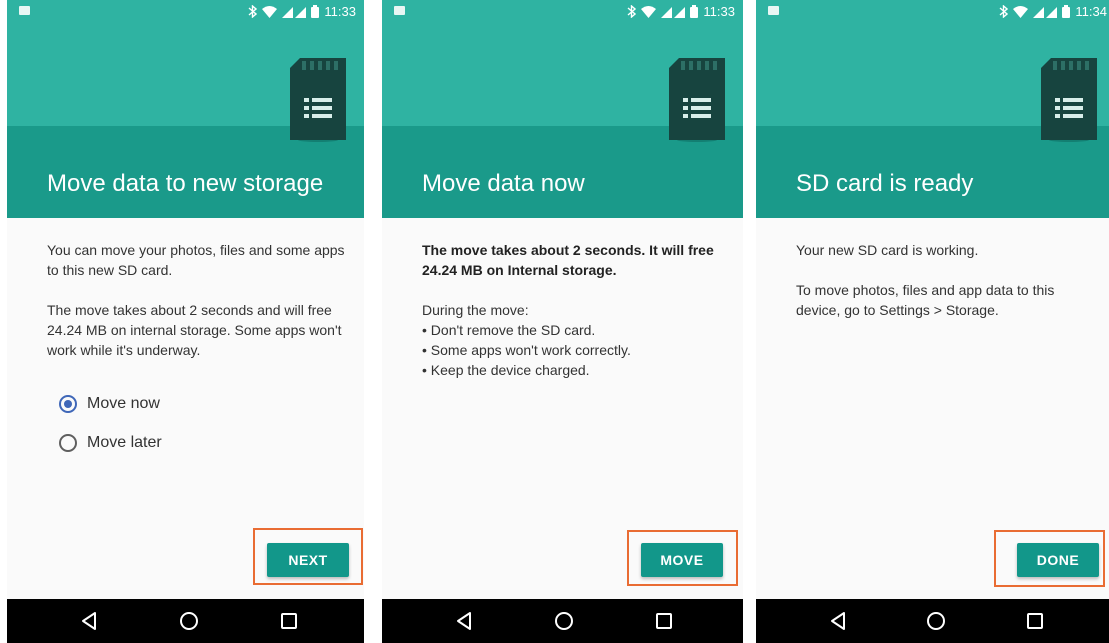 The width and height of the screenshot is (1109, 643). What do you see at coordinates (506, 370) in the screenshot?
I see `list-item: • Keep the device charged.` at bounding box center [506, 370].